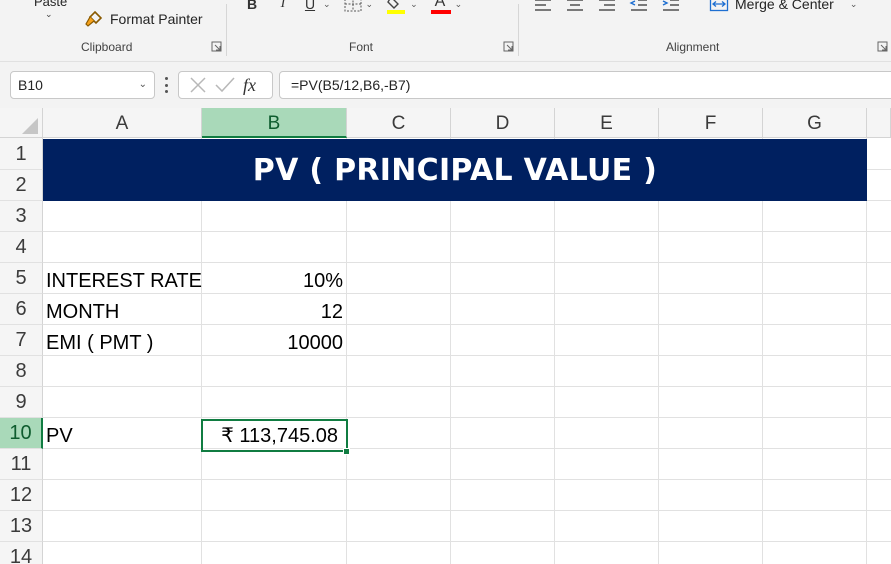 Image resolution: width=891 pixels, height=564 pixels. What do you see at coordinates (21, 553) in the screenshot?
I see `row-header-14: 14` at bounding box center [21, 553].